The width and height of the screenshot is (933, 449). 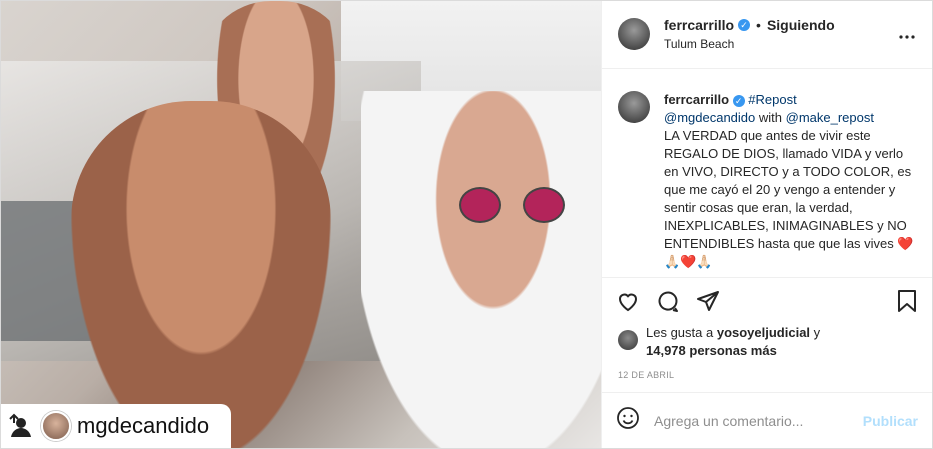 What do you see at coordinates (628, 420) in the screenshot?
I see `smiley-icon` at bounding box center [628, 420].